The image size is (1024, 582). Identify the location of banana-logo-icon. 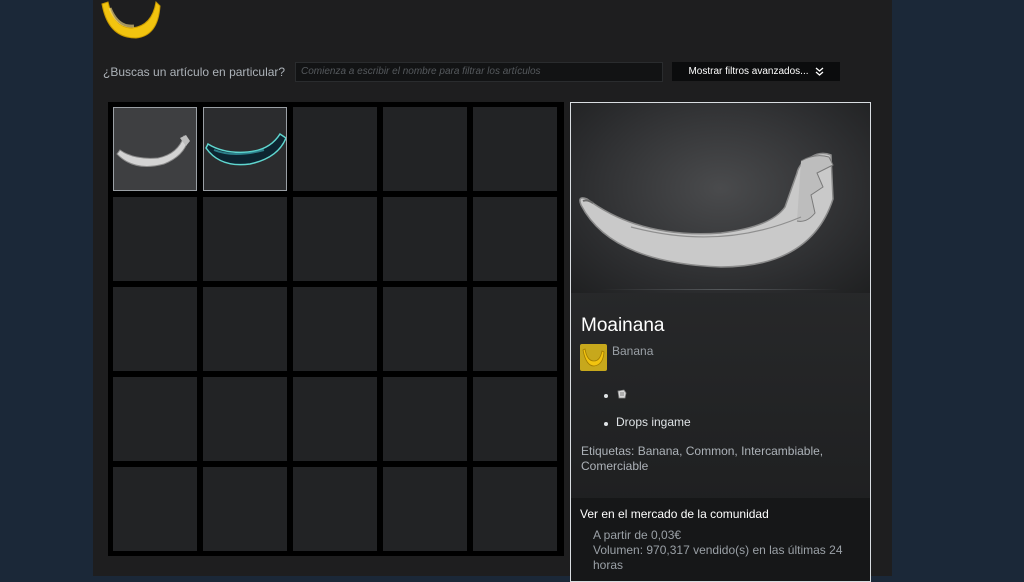
(131, 19).